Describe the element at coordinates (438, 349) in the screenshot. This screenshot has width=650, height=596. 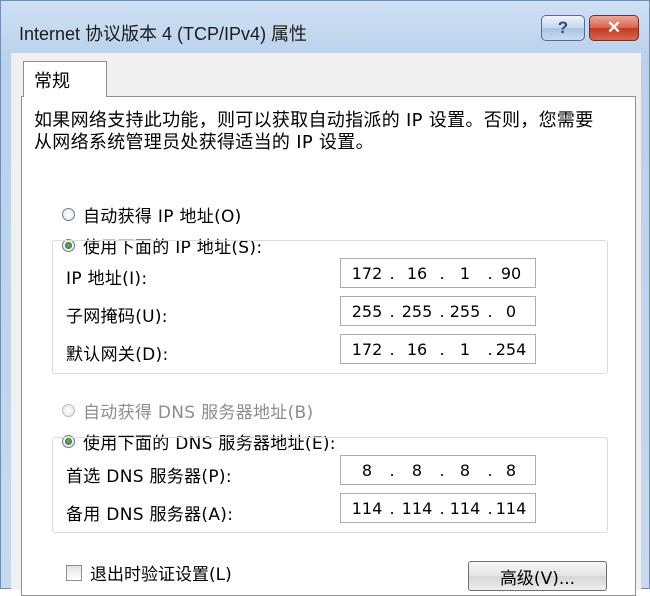
I see `gateway-input: 172 . 16 . 1 . 254` at that location.